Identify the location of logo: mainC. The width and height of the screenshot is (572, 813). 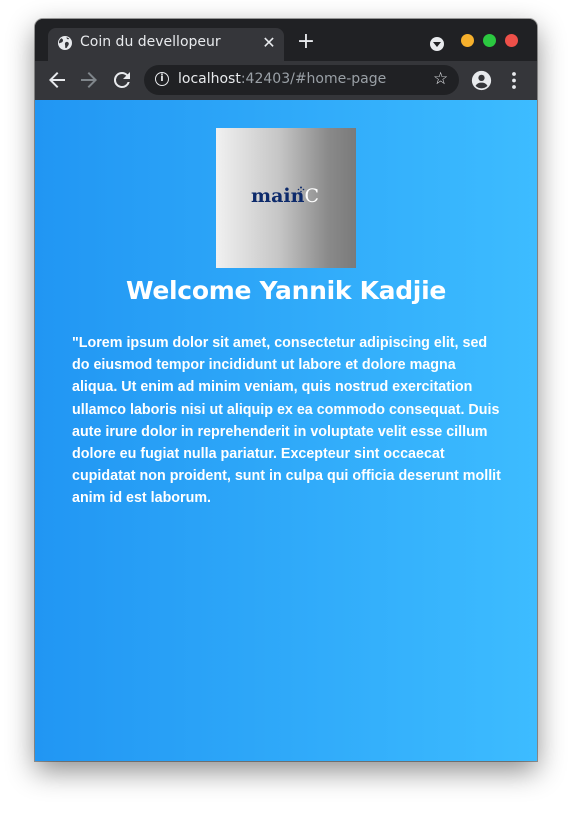
(286, 198).